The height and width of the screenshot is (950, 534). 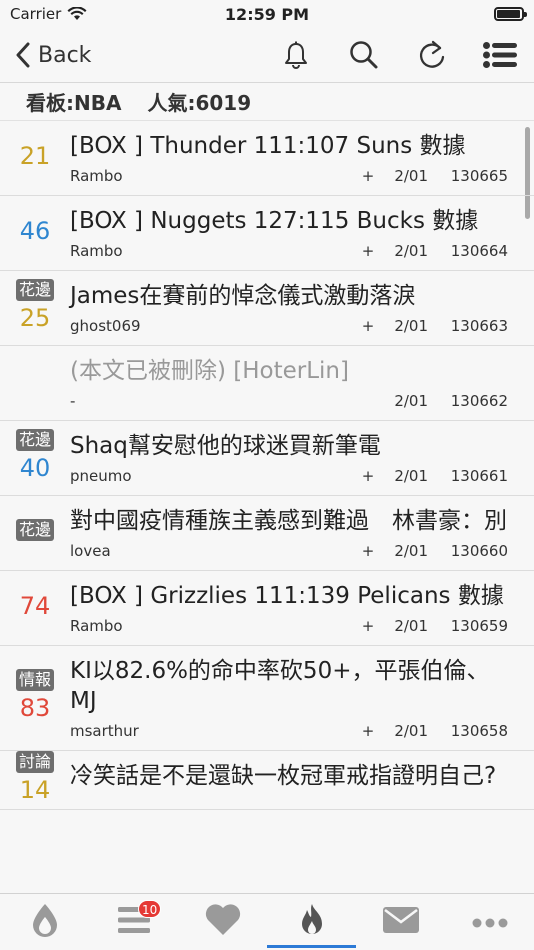 I want to click on post-mark, so click(x=368, y=401).